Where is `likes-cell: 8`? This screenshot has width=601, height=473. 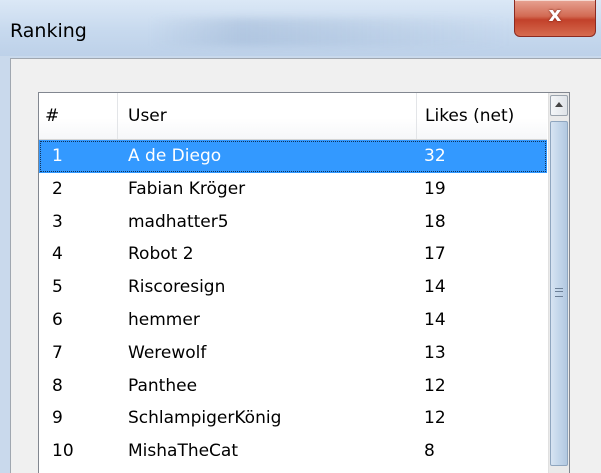 likes-cell: 8 is located at coordinates (429, 451).